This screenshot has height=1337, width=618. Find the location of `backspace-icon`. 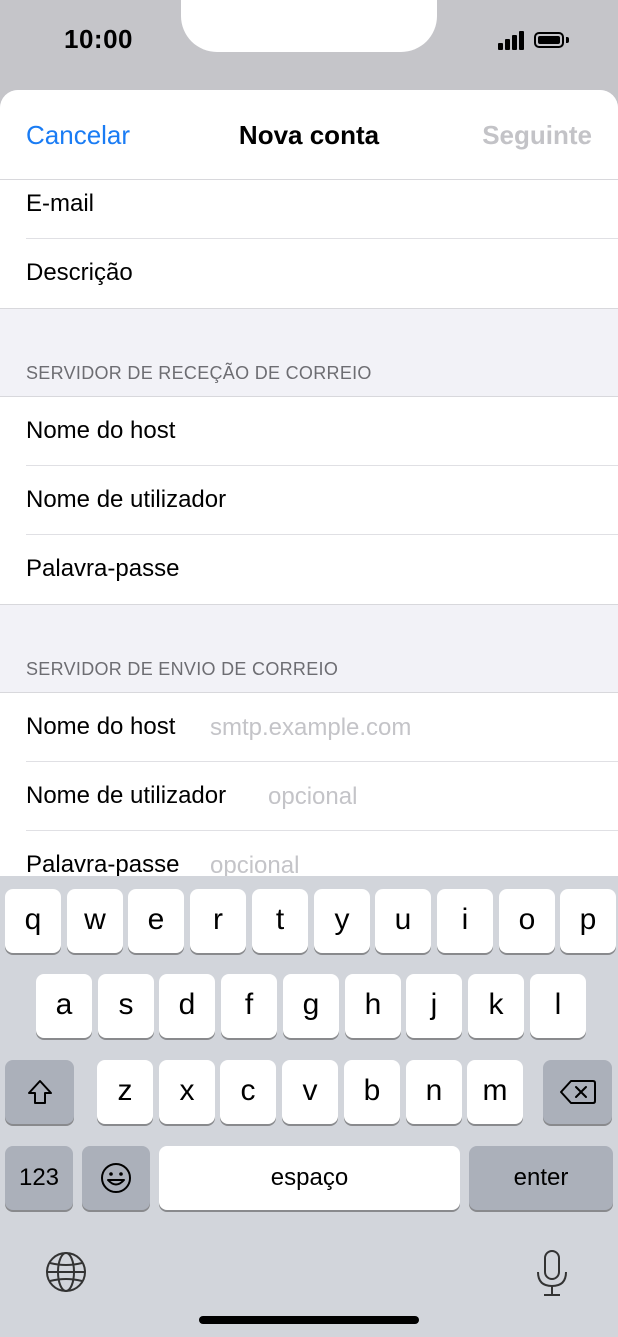

backspace-icon is located at coordinates (577, 1092).